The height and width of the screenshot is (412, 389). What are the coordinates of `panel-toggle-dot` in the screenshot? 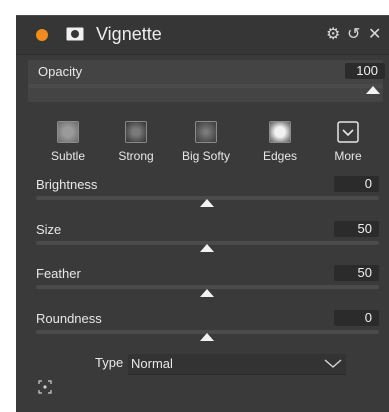 It's located at (42, 35).